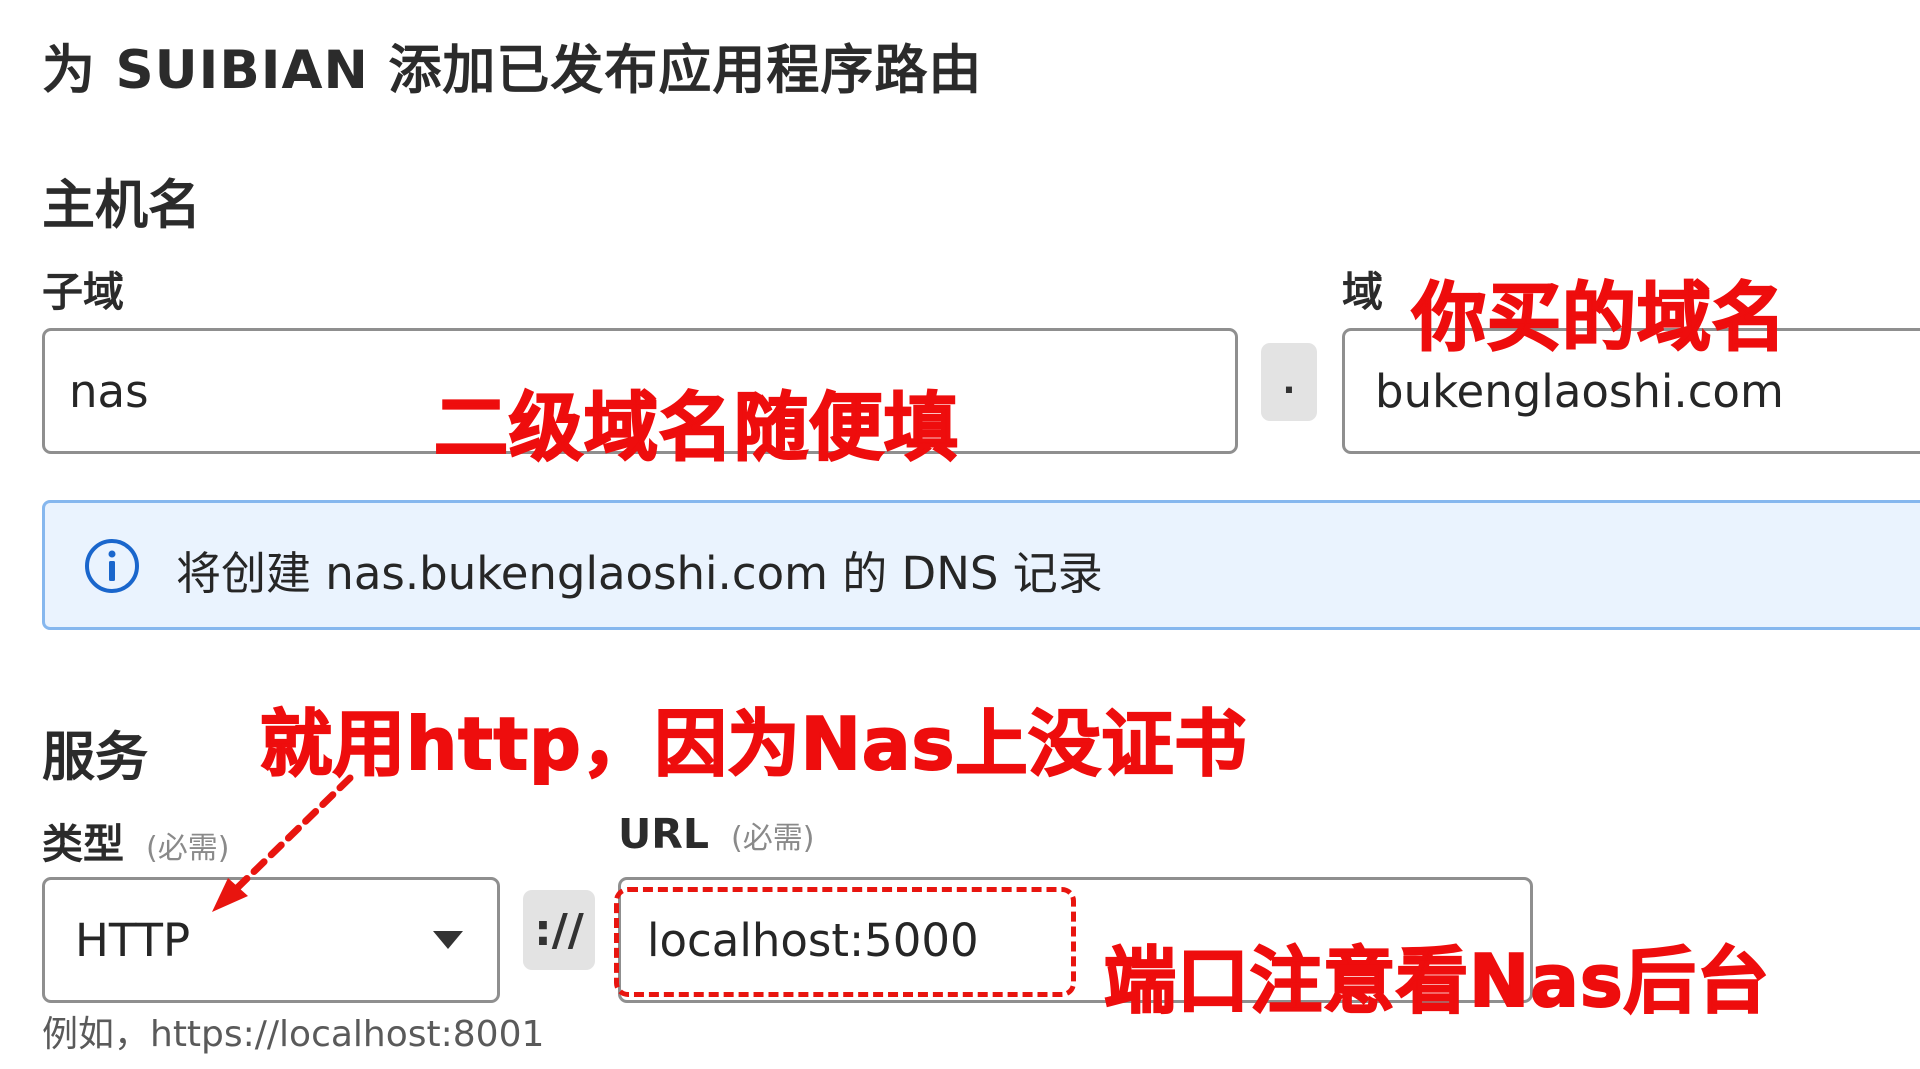 The image size is (1920, 1069). What do you see at coordinates (95, 757) in the screenshot?
I see `service-section-title: 服务` at bounding box center [95, 757].